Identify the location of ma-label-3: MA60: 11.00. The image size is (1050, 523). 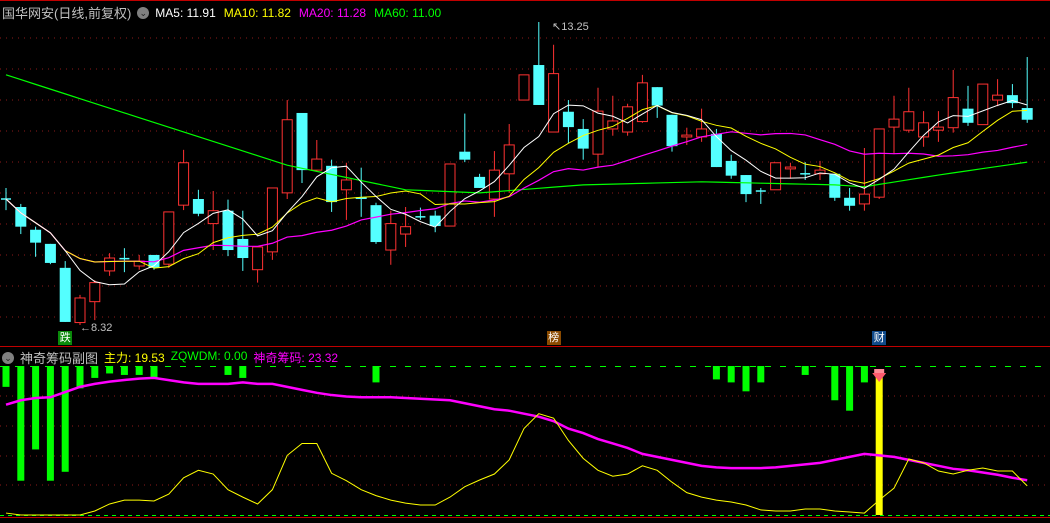
(408, 12).